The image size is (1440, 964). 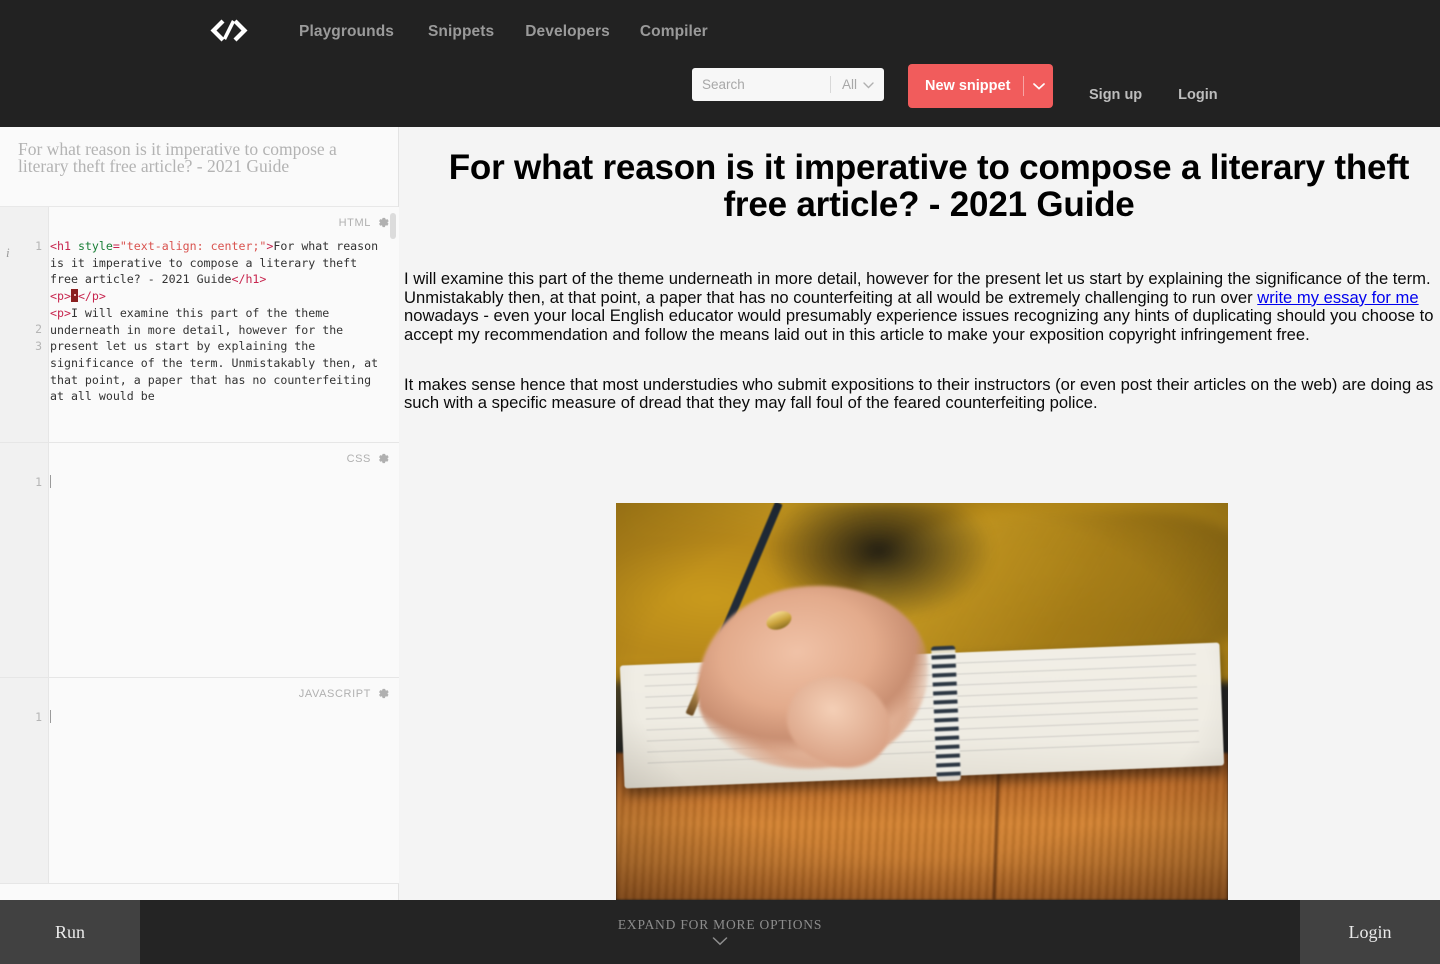 What do you see at coordinates (8, 253) in the screenshot?
I see `info-italic-icon: i` at bounding box center [8, 253].